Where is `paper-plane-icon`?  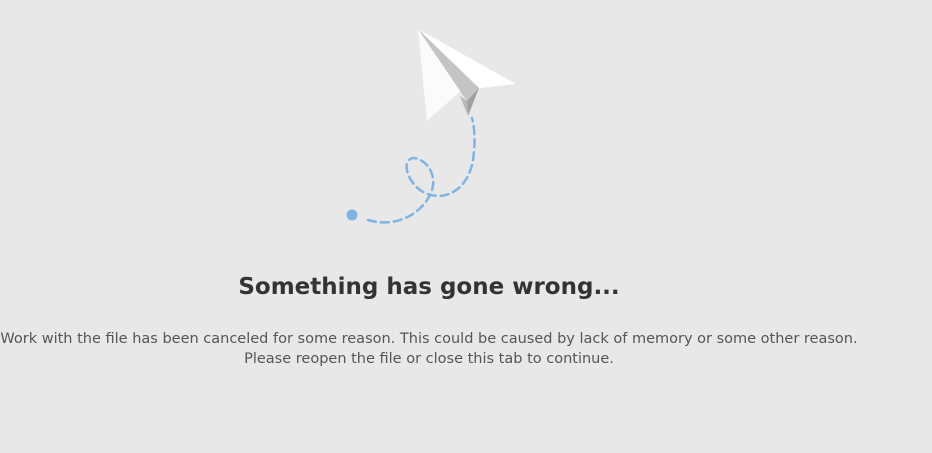 paper-plane-icon is located at coordinates (467, 75).